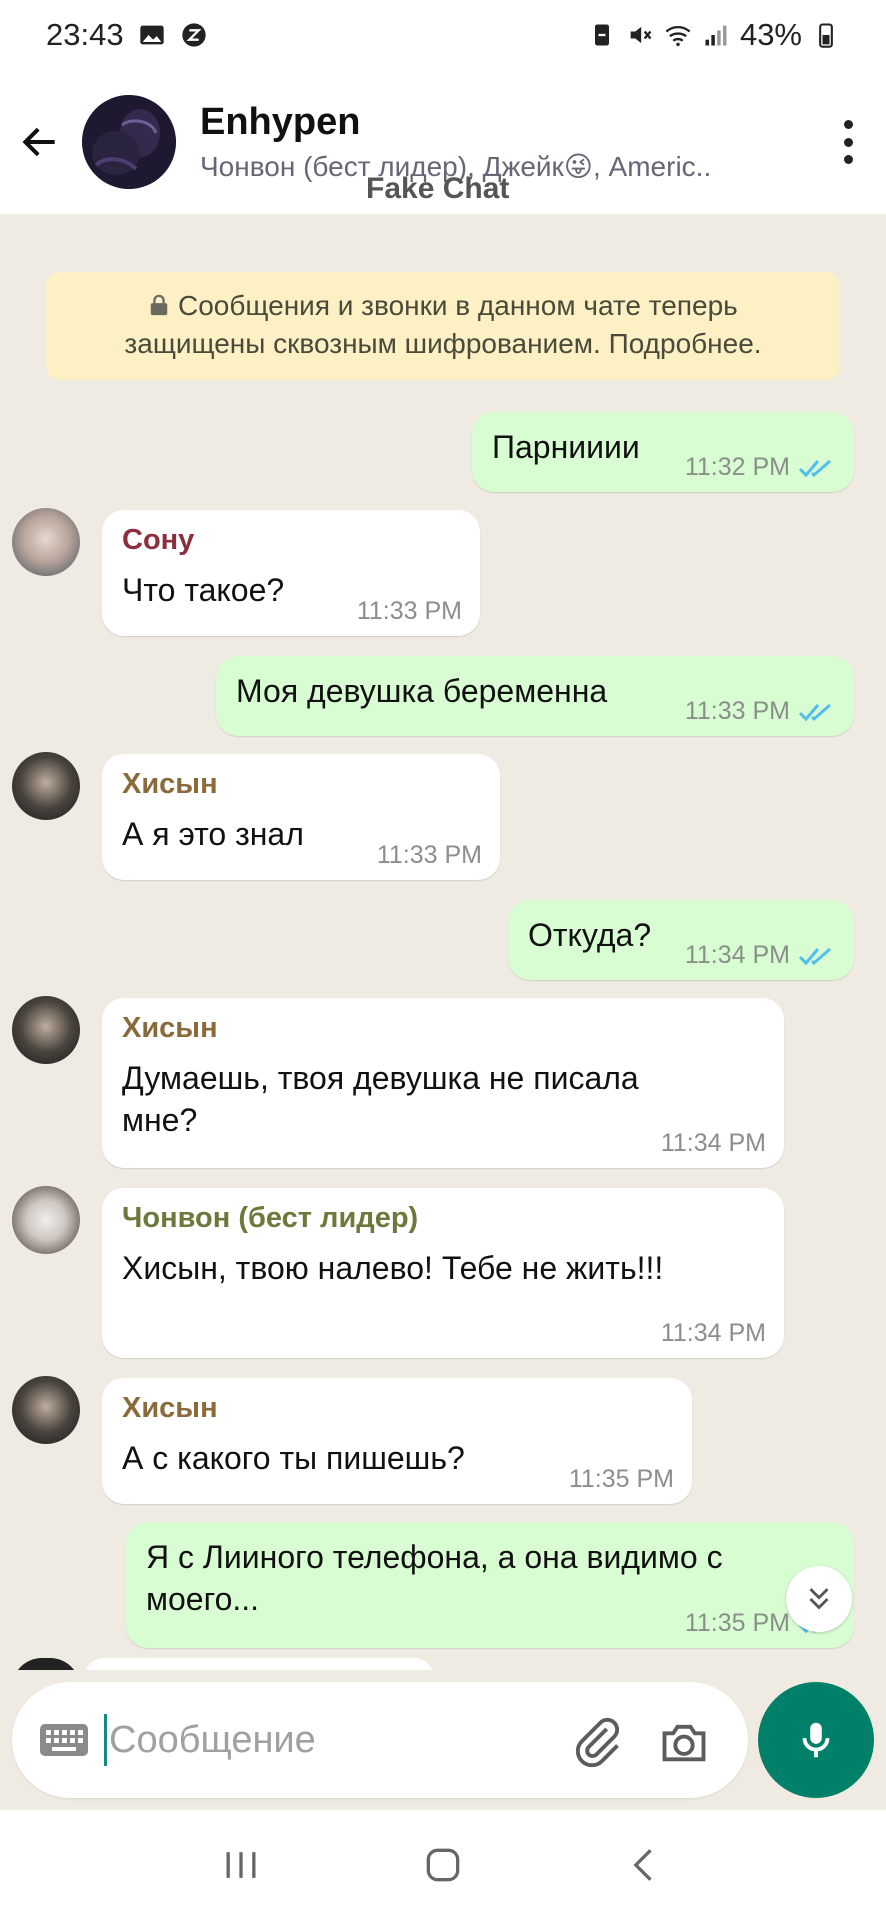 This screenshot has height=1920, width=886. I want to click on group-photo-icon, so click(129, 142).